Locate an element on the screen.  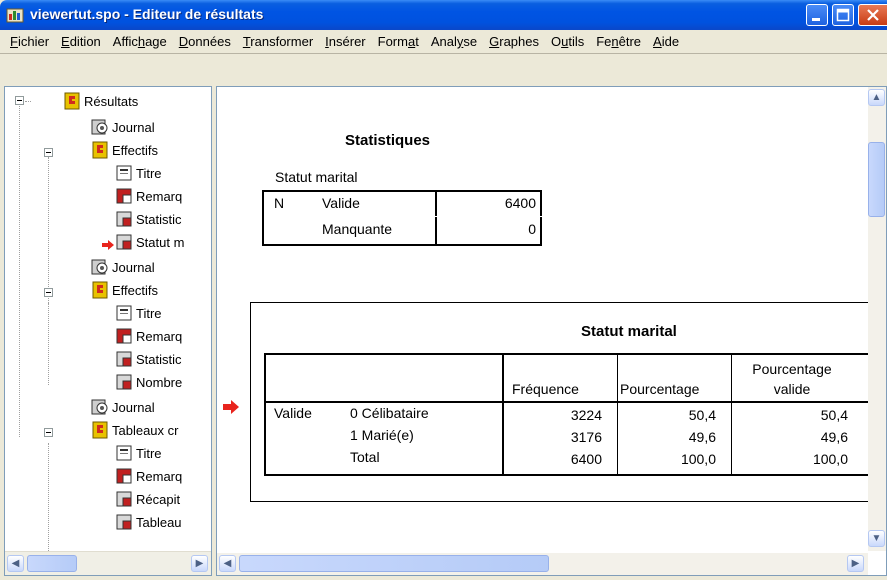
menu-format: Format is located at coordinates (398, 41).